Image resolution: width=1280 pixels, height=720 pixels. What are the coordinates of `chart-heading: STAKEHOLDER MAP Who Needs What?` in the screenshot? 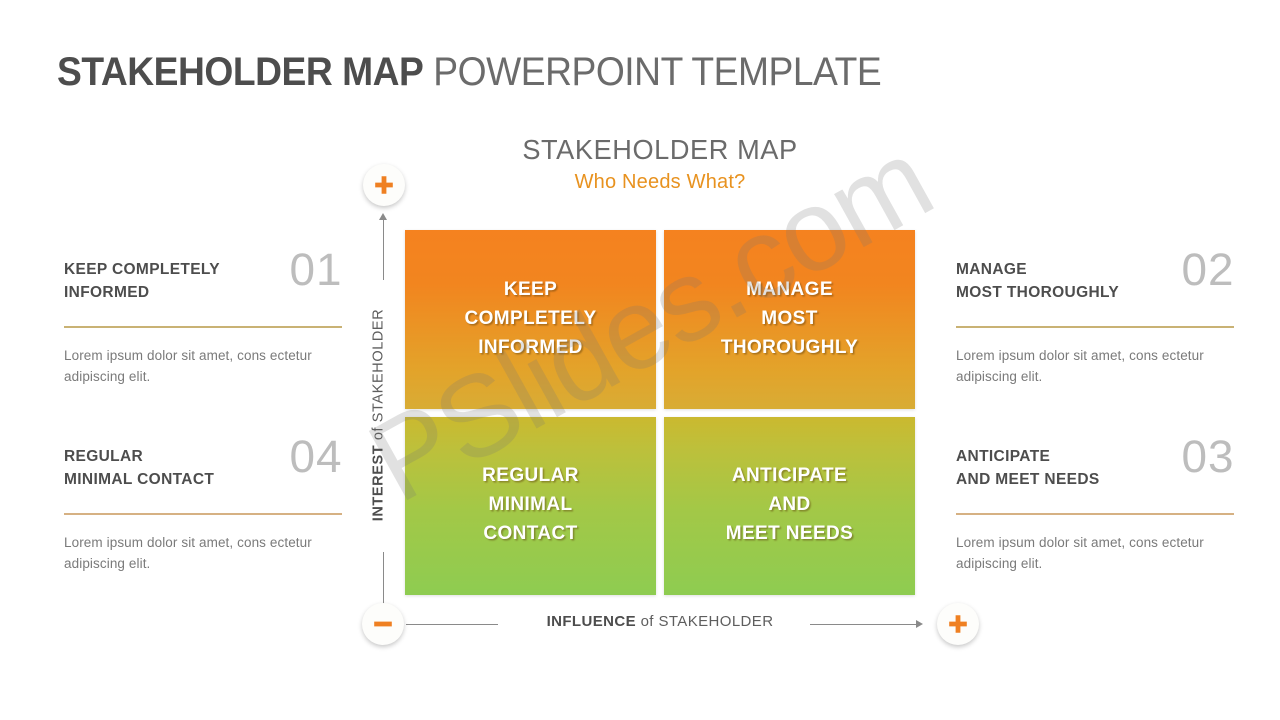 It's located at (660, 164).